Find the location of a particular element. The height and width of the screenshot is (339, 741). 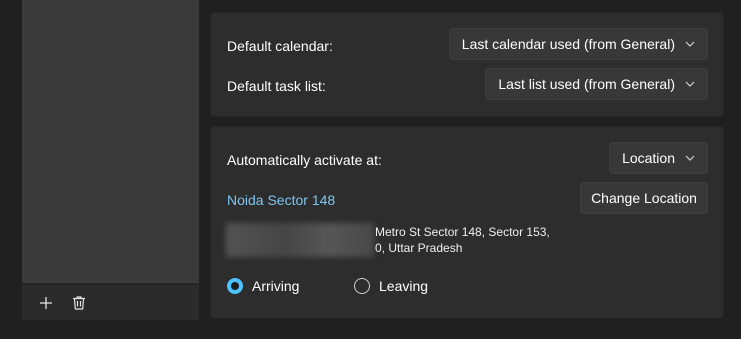

default-task-list-label: Default task list: is located at coordinates (276, 86).